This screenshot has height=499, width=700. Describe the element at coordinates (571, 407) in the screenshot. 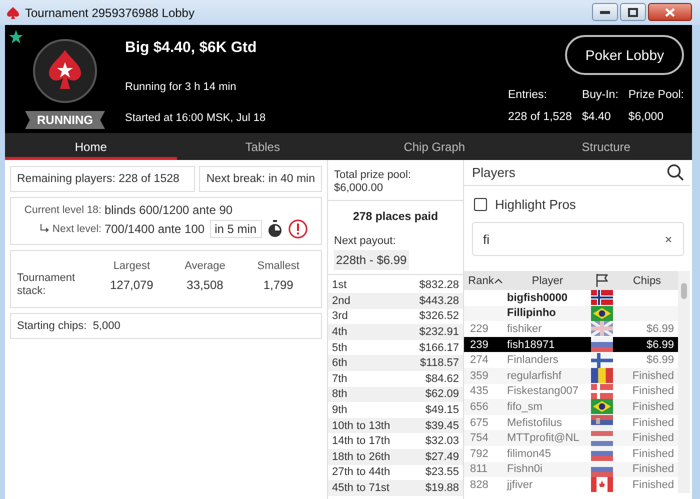

I see `player-row: 656 fifo_sm Finished` at that location.